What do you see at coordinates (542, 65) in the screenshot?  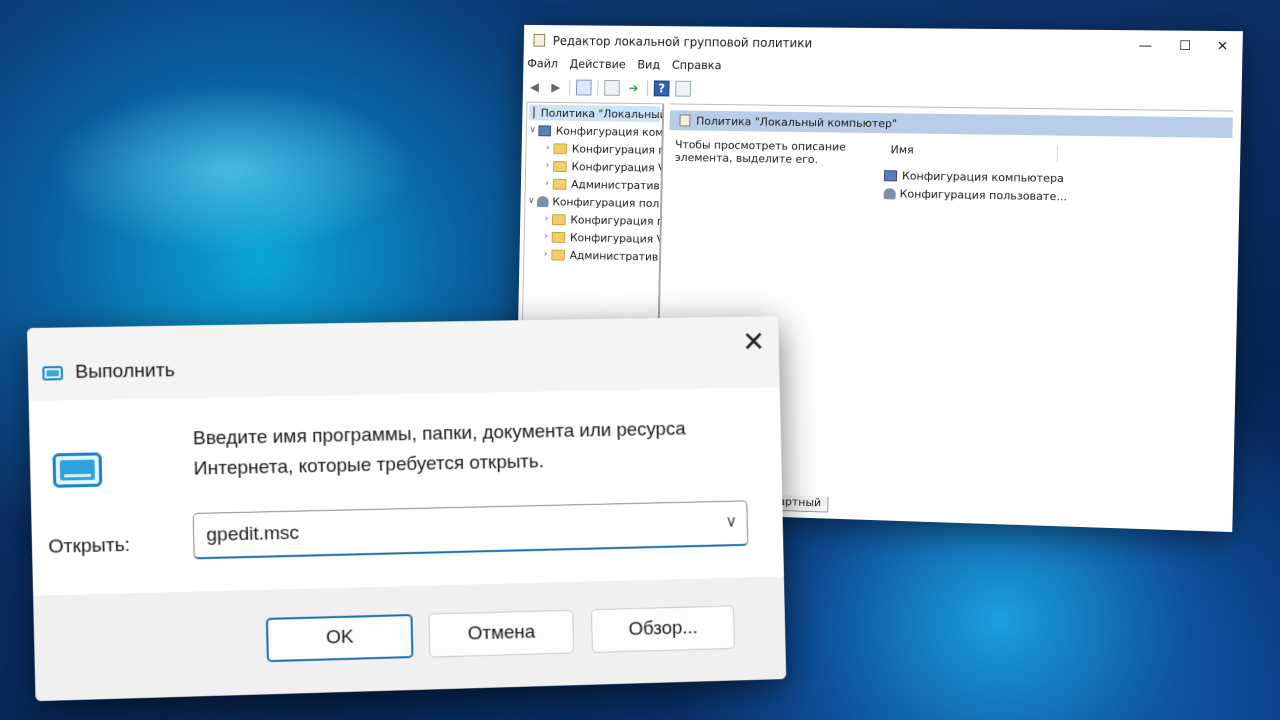 I see `menu-file: Файл` at bounding box center [542, 65].